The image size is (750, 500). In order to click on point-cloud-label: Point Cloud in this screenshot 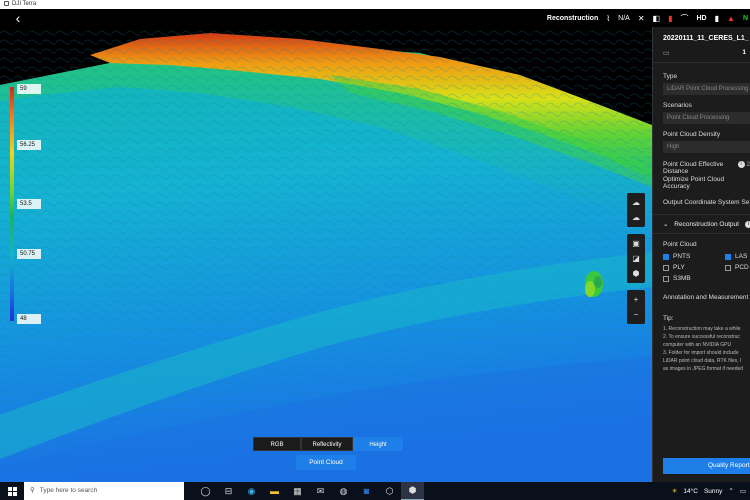, I will do `click(680, 244)`.